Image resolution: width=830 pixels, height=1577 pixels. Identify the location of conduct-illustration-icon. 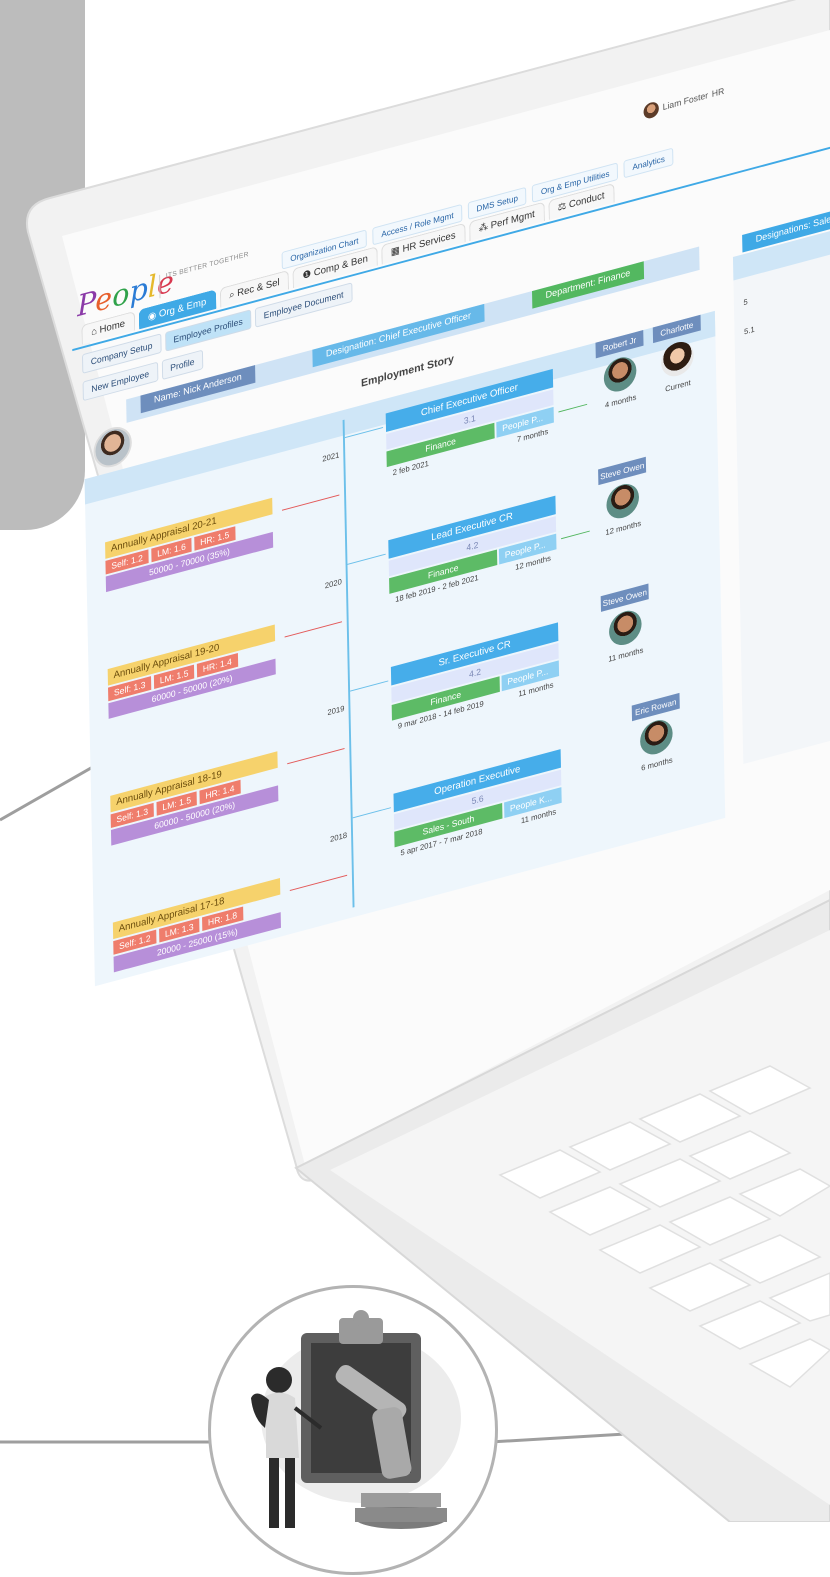
(356, 1419).